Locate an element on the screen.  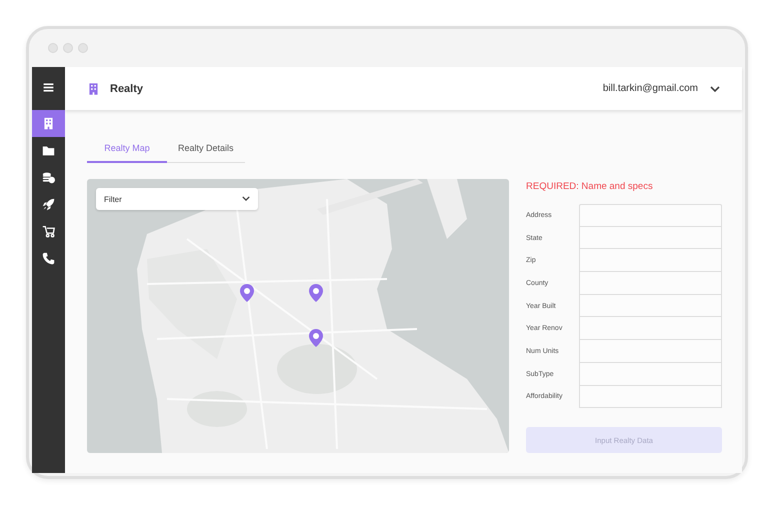
phone-icon is located at coordinates (48, 258).